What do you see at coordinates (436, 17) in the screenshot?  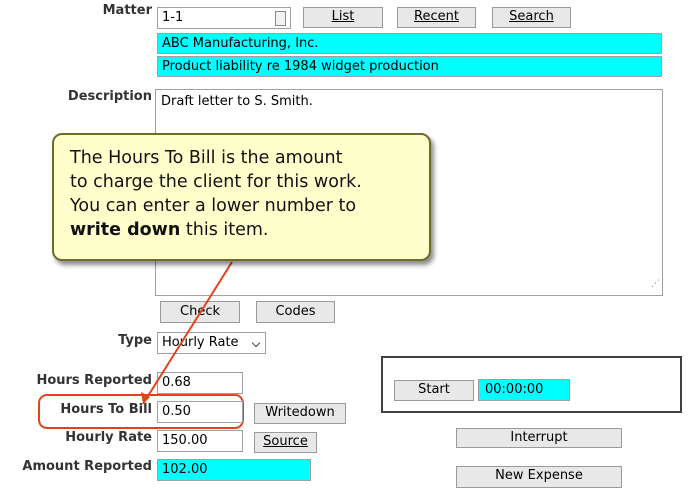 I see `recent-button: Recent` at bounding box center [436, 17].